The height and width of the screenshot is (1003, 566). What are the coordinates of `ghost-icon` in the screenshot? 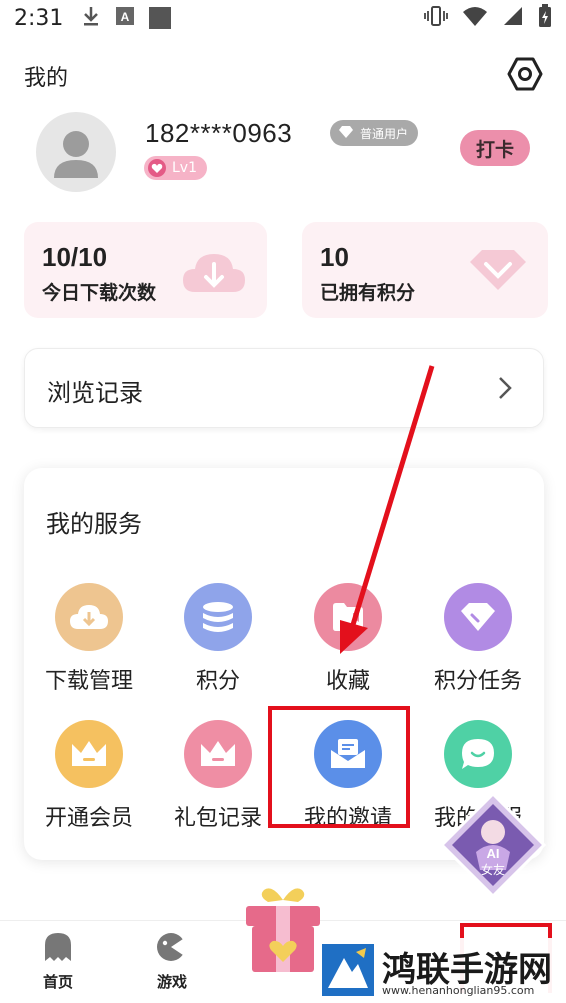 It's located at (58, 950).